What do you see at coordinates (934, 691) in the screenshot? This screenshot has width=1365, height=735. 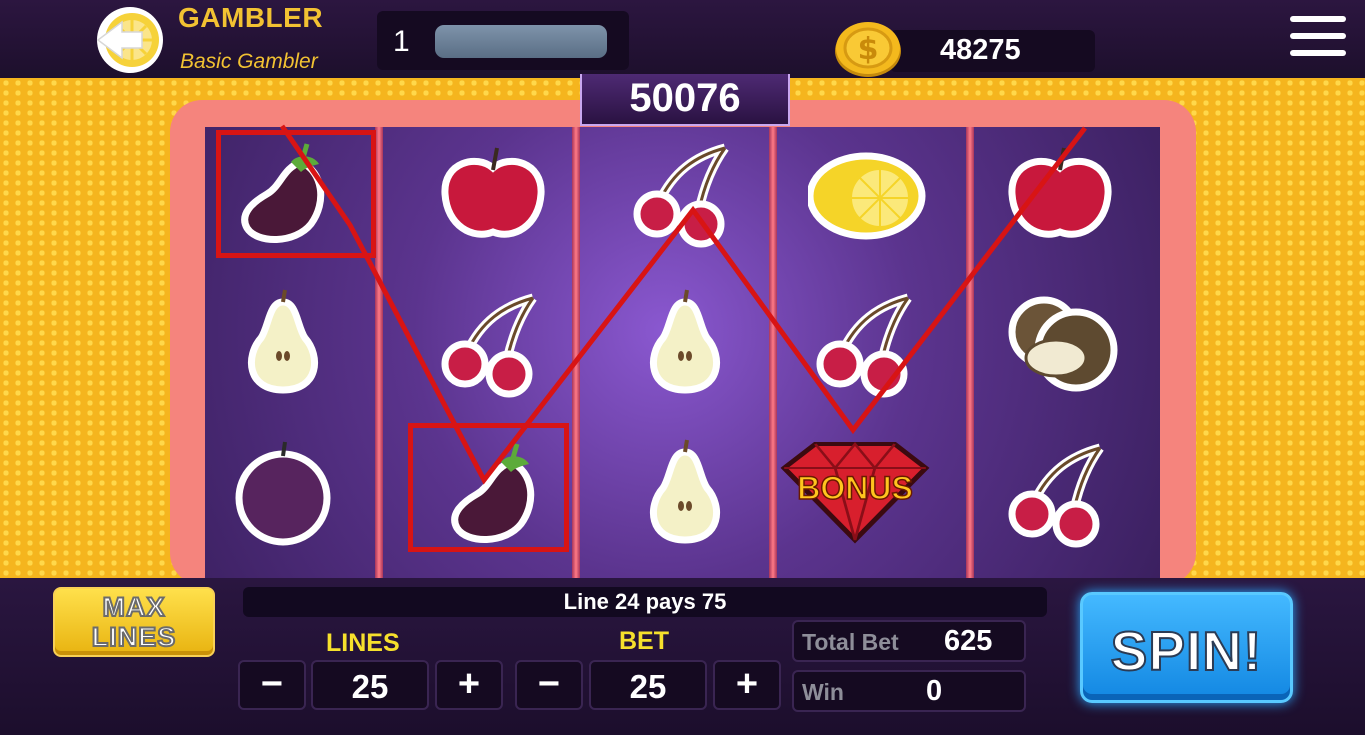 I see `win-value: 0` at bounding box center [934, 691].